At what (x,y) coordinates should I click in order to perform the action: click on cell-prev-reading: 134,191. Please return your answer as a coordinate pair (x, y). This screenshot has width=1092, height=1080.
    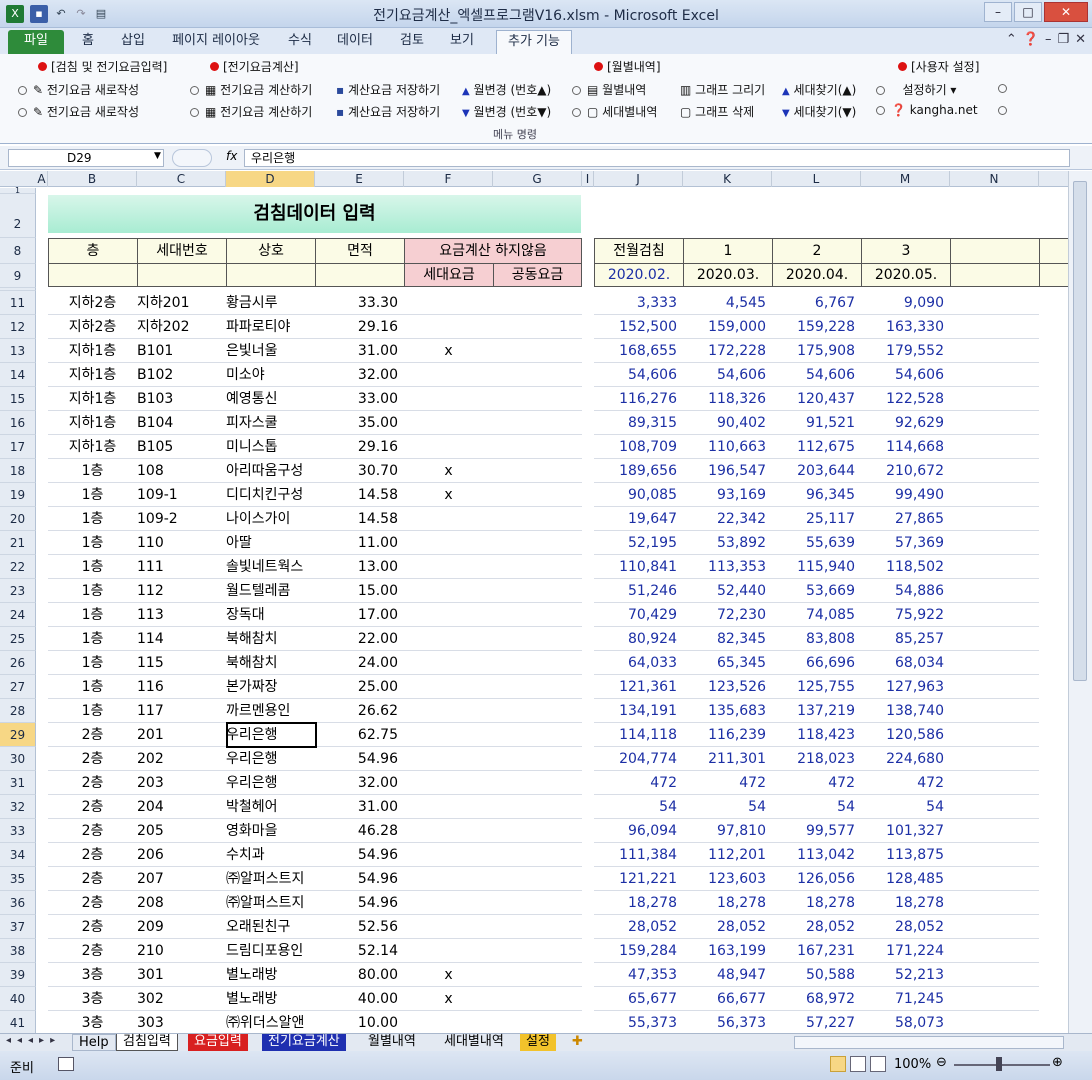
    Looking at the image, I should click on (638, 711).